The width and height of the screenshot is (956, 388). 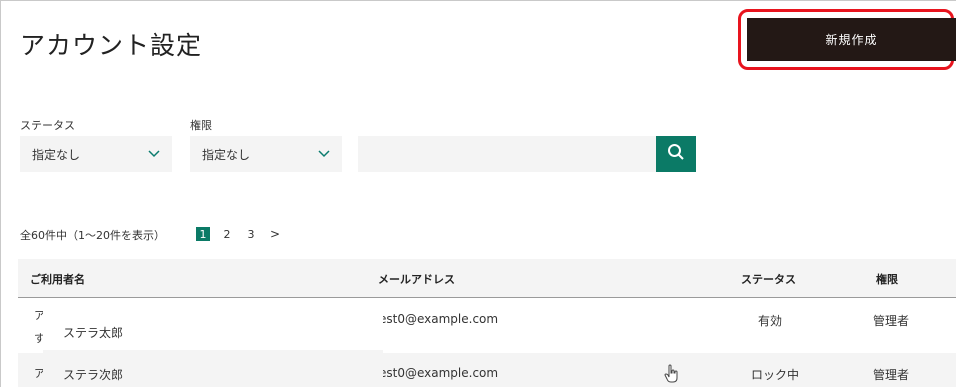 What do you see at coordinates (672, 376) in the screenshot?
I see `hand-pointer-icon` at bounding box center [672, 376].